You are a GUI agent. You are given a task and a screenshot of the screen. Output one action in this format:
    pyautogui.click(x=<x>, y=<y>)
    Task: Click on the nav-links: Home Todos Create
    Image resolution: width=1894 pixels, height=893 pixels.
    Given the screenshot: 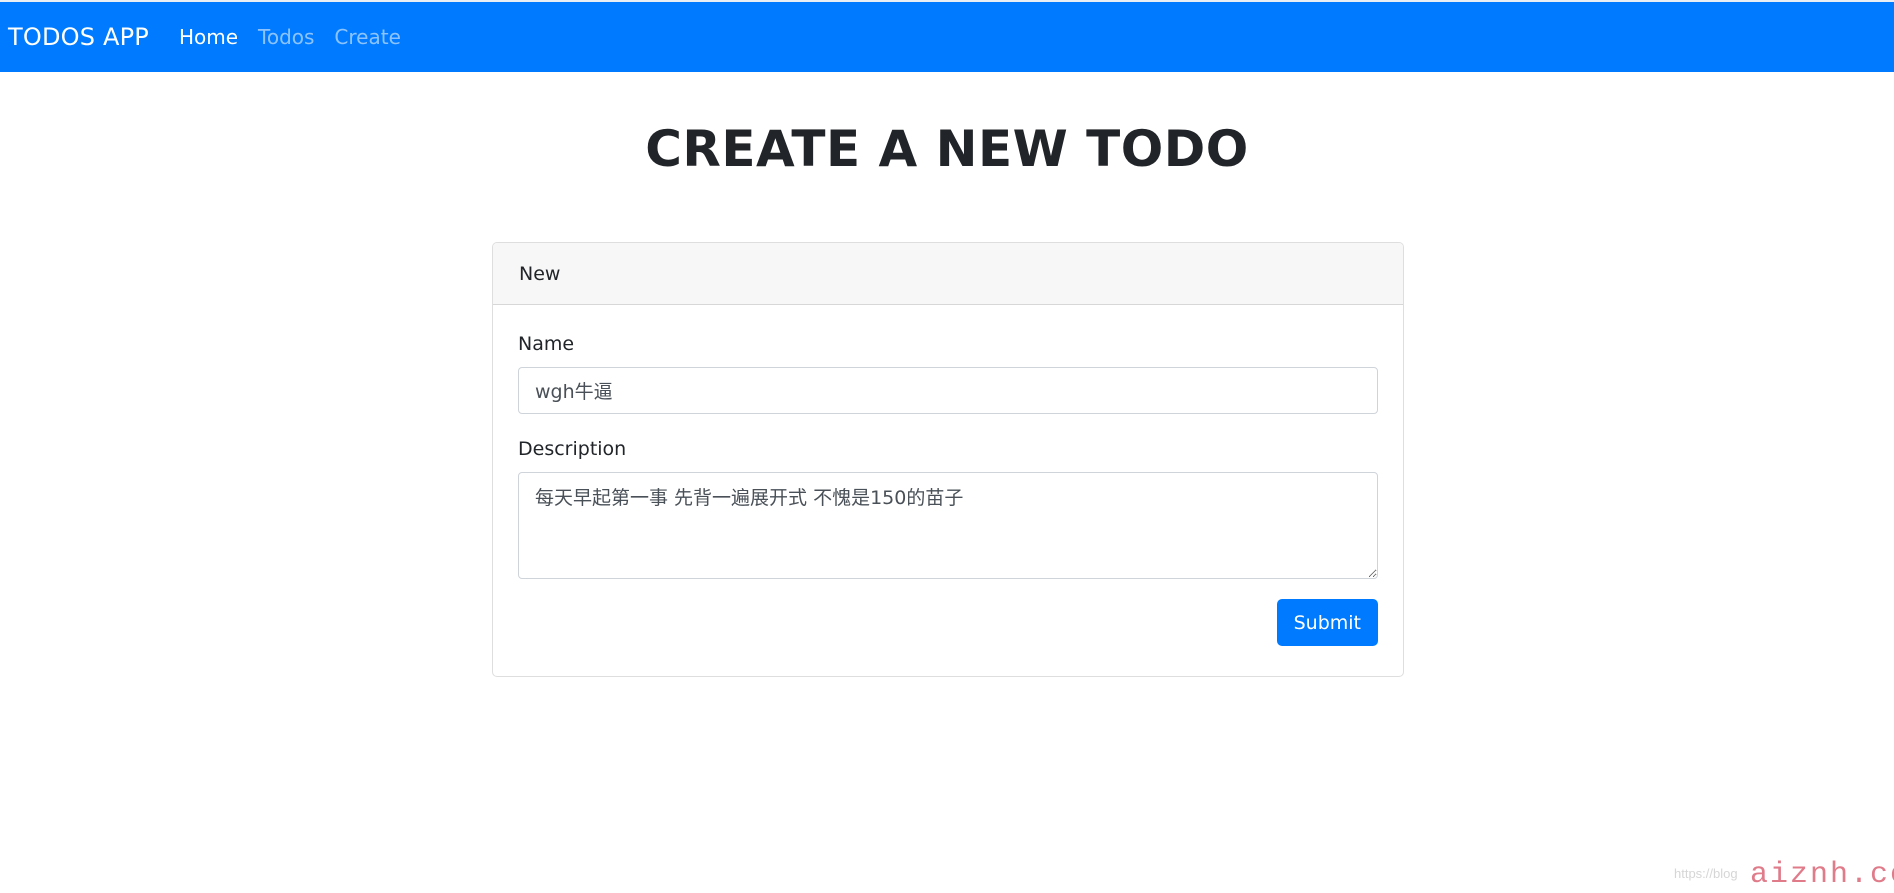 What is the action you would take?
    pyautogui.click(x=300, y=37)
    